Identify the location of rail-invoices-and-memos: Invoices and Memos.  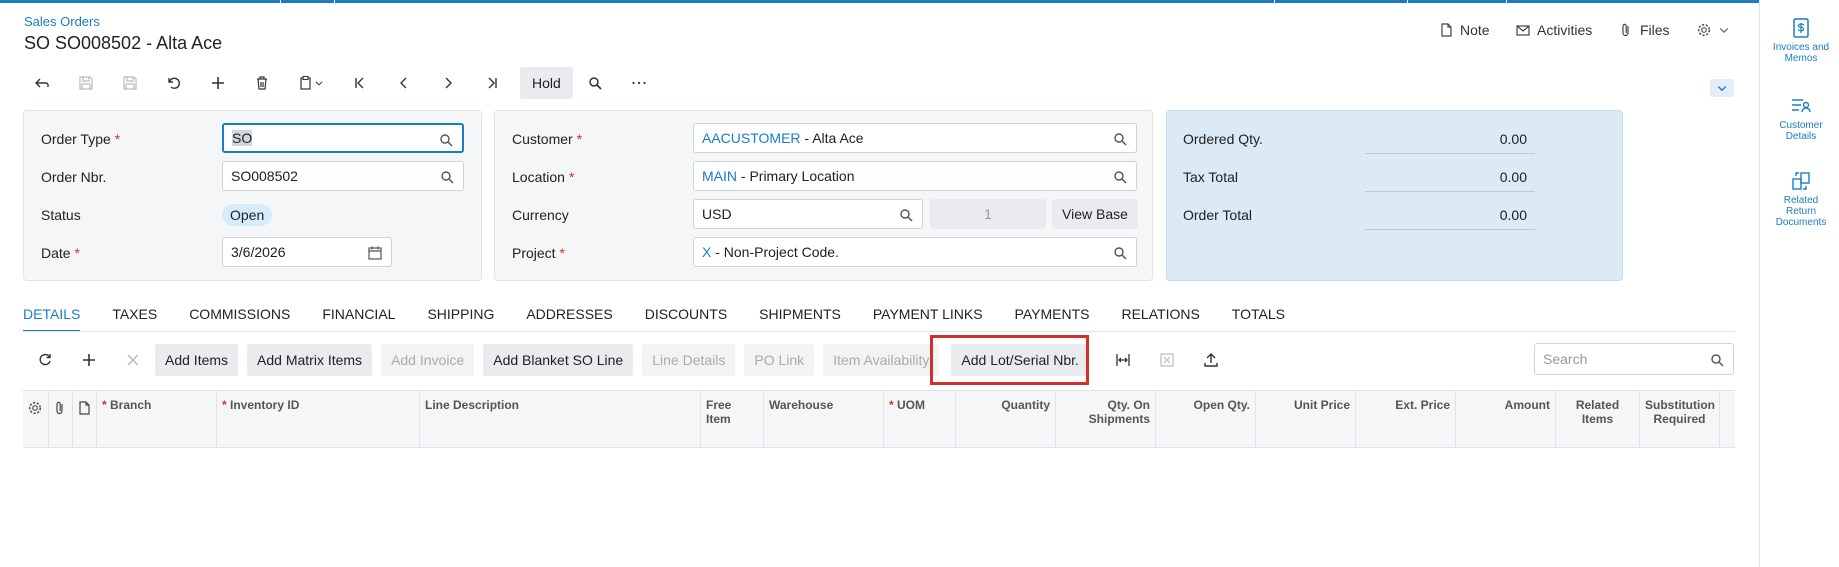
(1801, 40).